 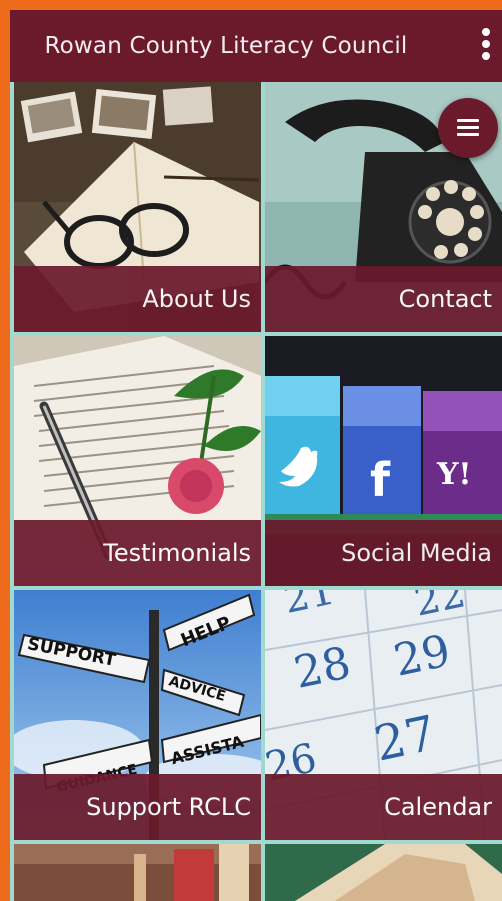 I want to click on tile-partial-left, so click(x=137, y=872).